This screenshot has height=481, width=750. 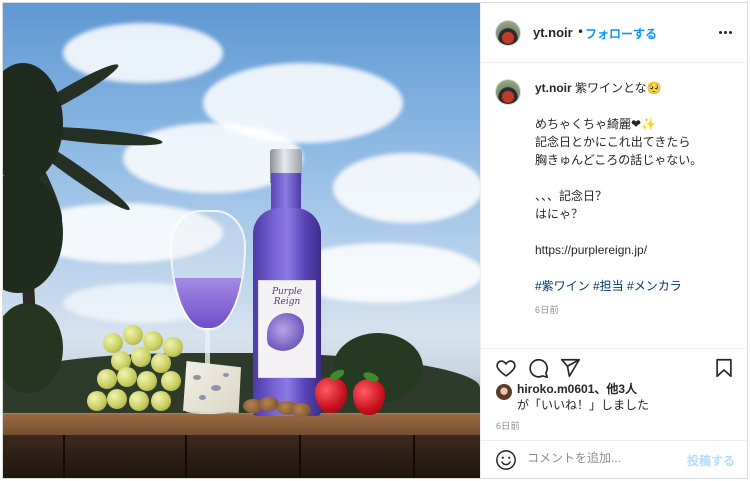 What do you see at coordinates (212, 387) in the screenshot?
I see `blue-cheese` at bounding box center [212, 387].